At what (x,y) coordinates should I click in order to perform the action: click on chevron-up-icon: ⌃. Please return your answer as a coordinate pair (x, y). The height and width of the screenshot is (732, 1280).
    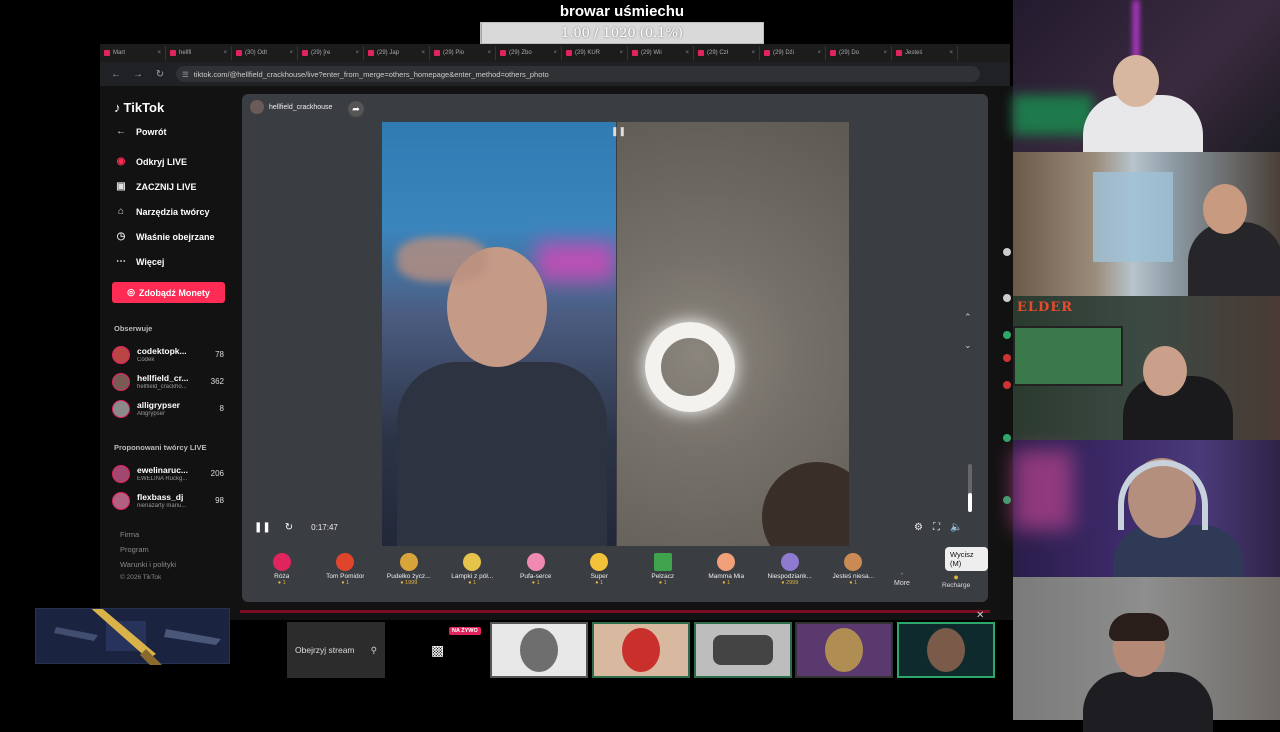
    Looking at the image, I should click on (968, 317).